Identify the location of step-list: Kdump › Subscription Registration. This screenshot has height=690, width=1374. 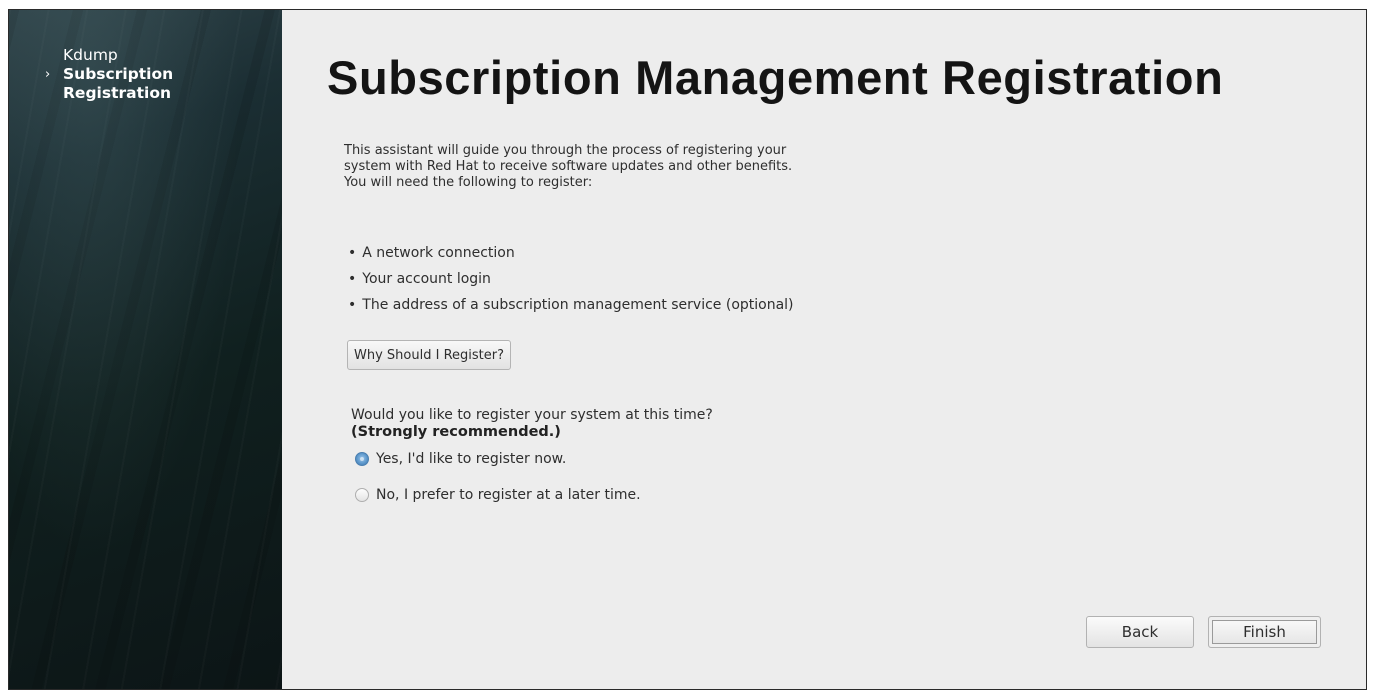
(109, 74).